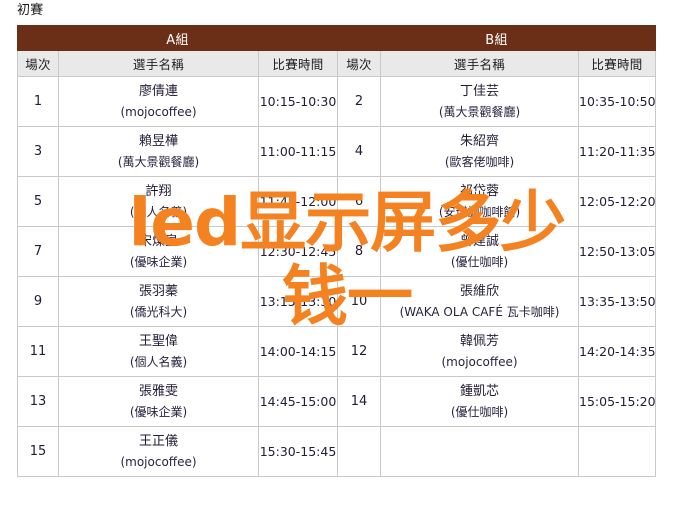 This screenshot has width=694, height=509. I want to click on column-header-match-time-a: 比賽時間, so click(298, 63).